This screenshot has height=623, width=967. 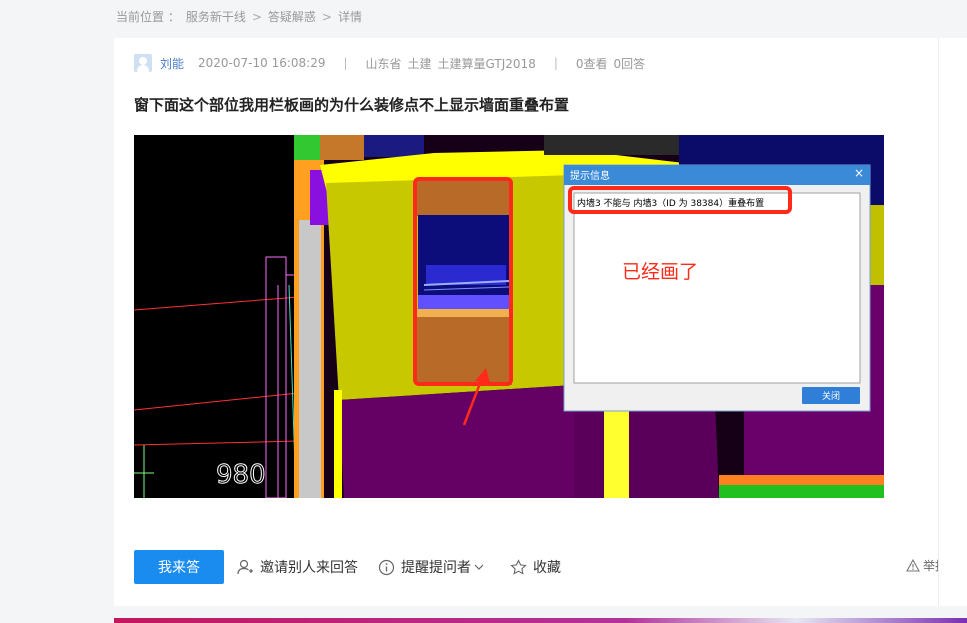 I want to click on star-icon, so click(x=518, y=567).